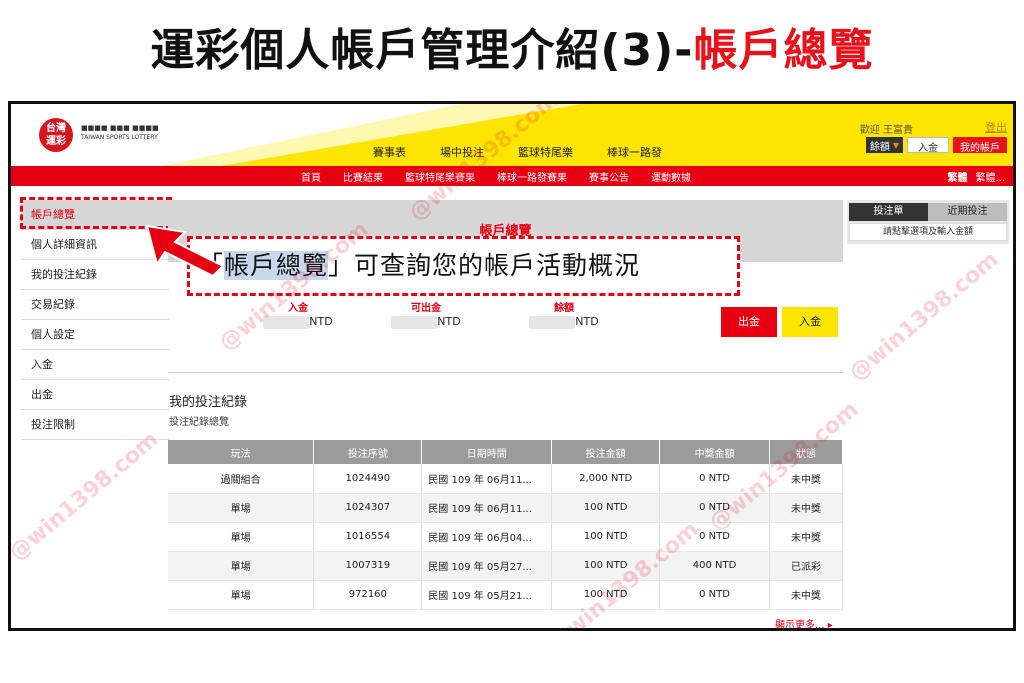  What do you see at coordinates (56, 135) in the screenshot?
I see `logo-icon: 台灣 運彩` at bounding box center [56, 135].